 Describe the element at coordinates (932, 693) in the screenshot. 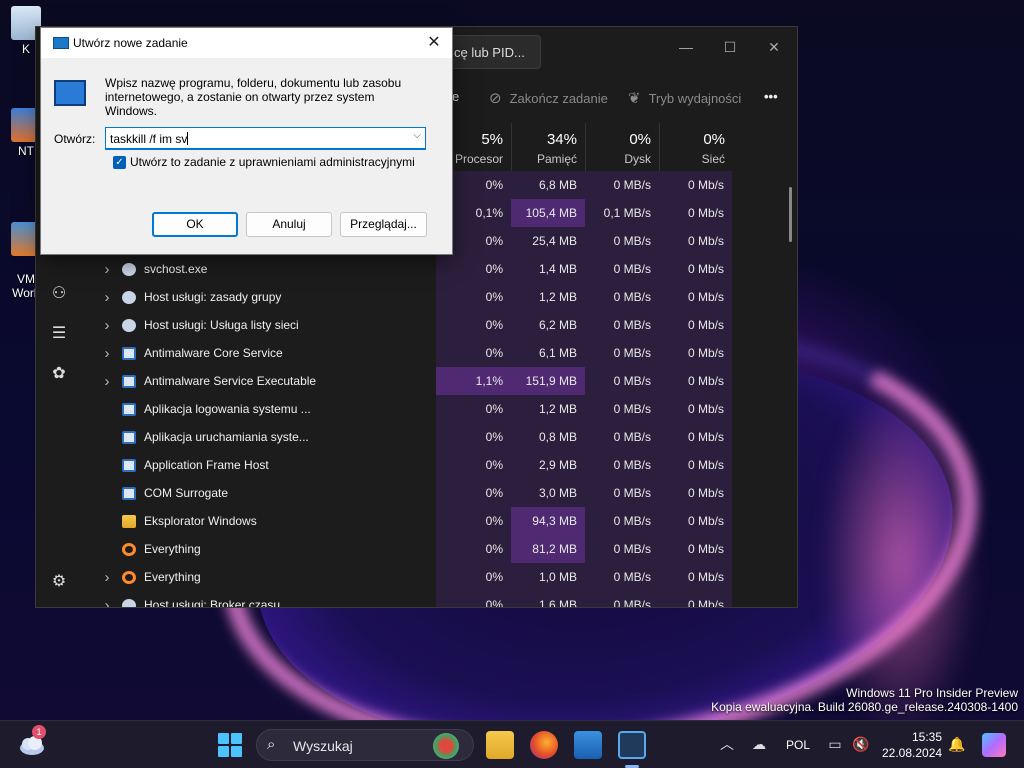

I see `watermark-line1: Windows 11 Pro Insider Preview` at that location.